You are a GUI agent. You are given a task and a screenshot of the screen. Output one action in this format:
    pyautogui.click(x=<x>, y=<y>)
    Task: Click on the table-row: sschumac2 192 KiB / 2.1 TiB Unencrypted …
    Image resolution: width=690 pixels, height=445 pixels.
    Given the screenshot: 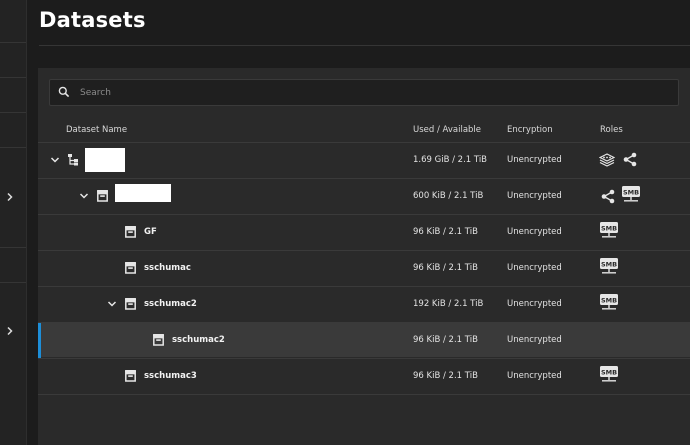 What is the action you would take?
    pyautogui.click(x=364, y=303)
    